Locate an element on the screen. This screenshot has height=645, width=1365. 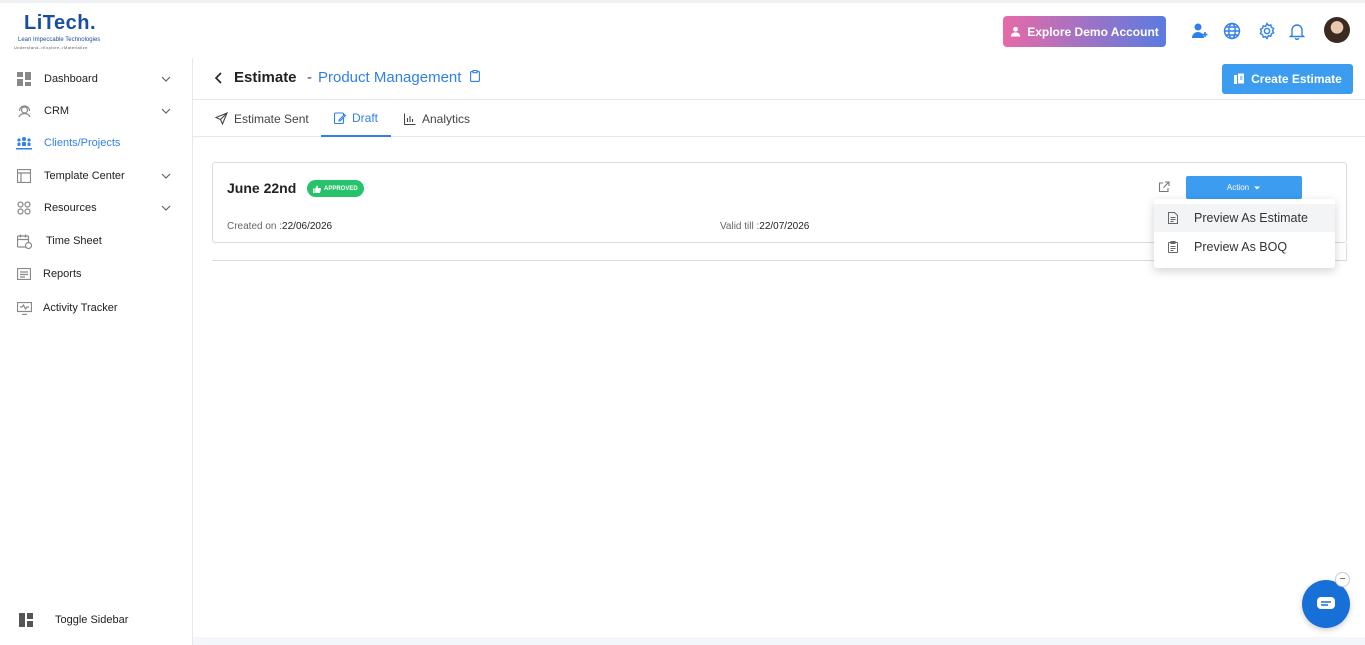
created-on: Created on :22/06/2026 is located at coordinates (279, 226).